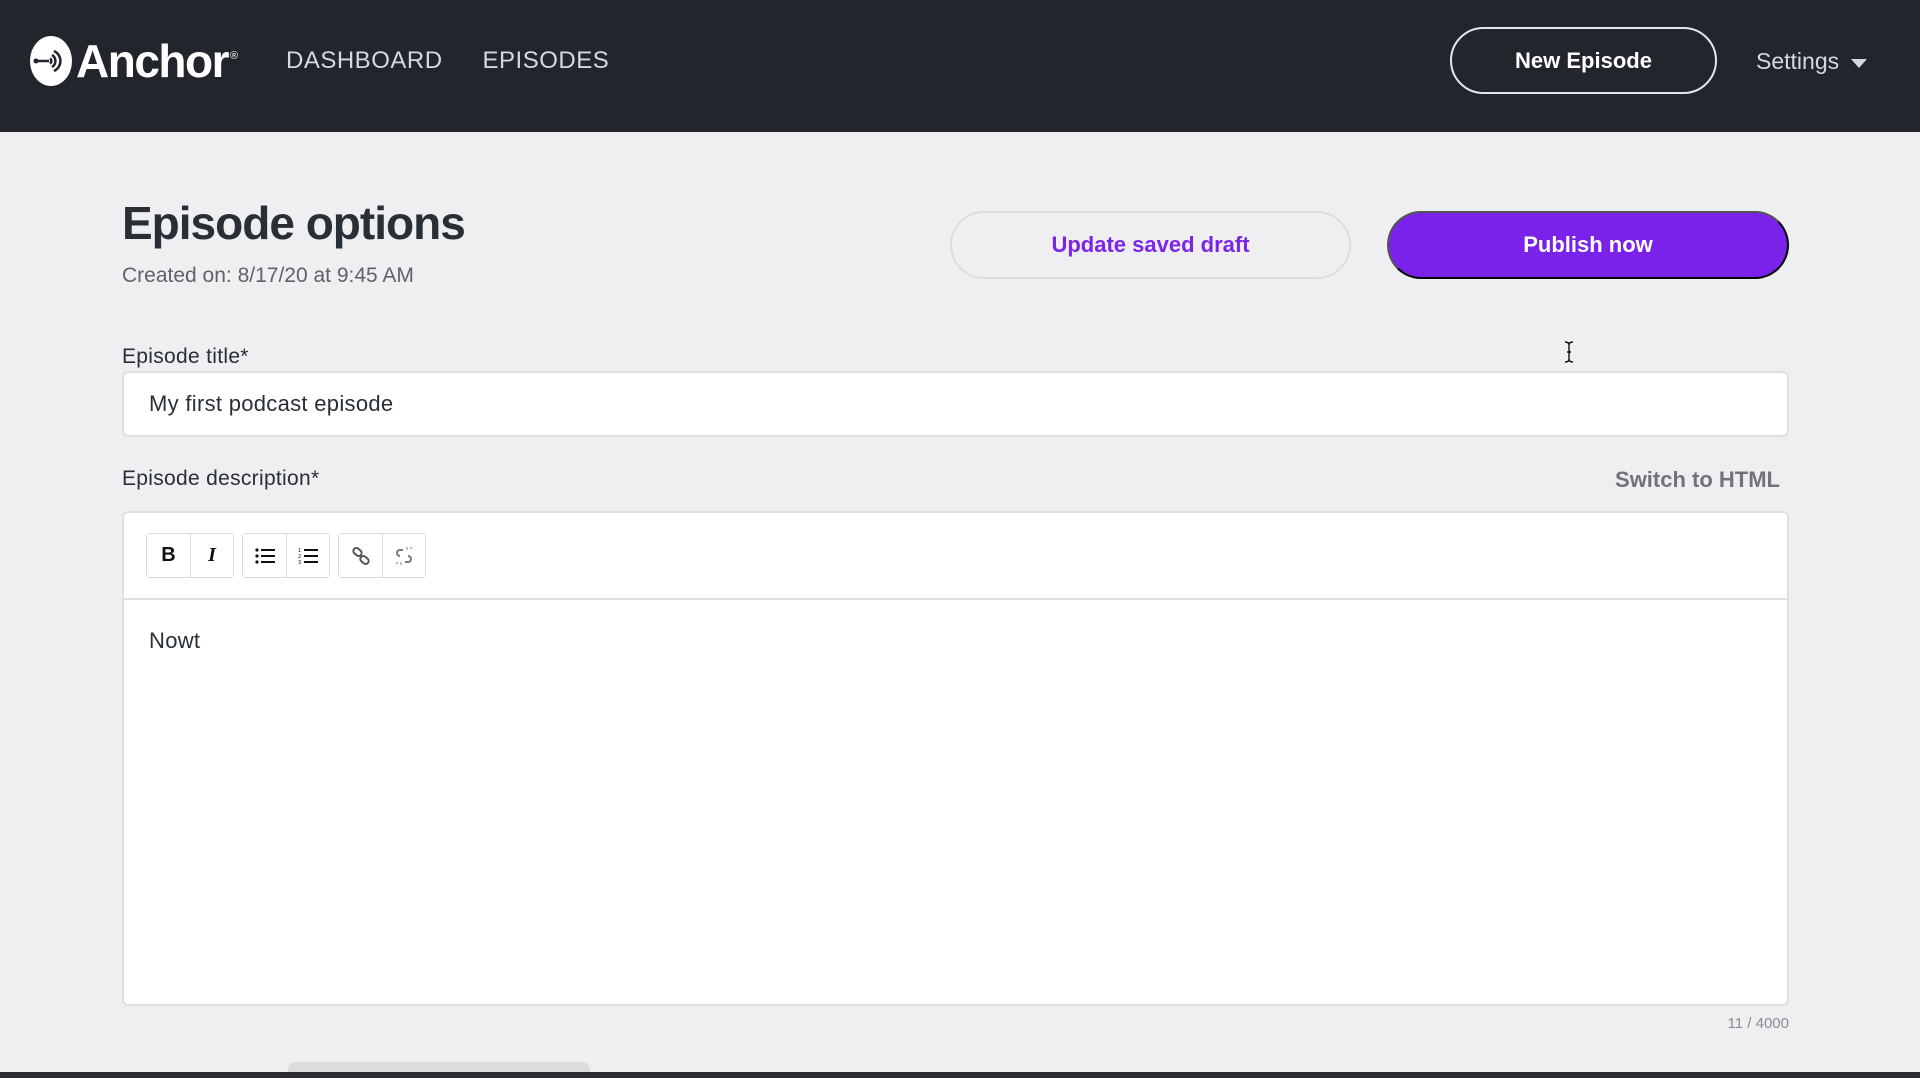 Image resolution: width=1920 pixels, height=1078 pixels. I want to click on nav-dashboard: DASHBOARD, so click(364, 61).